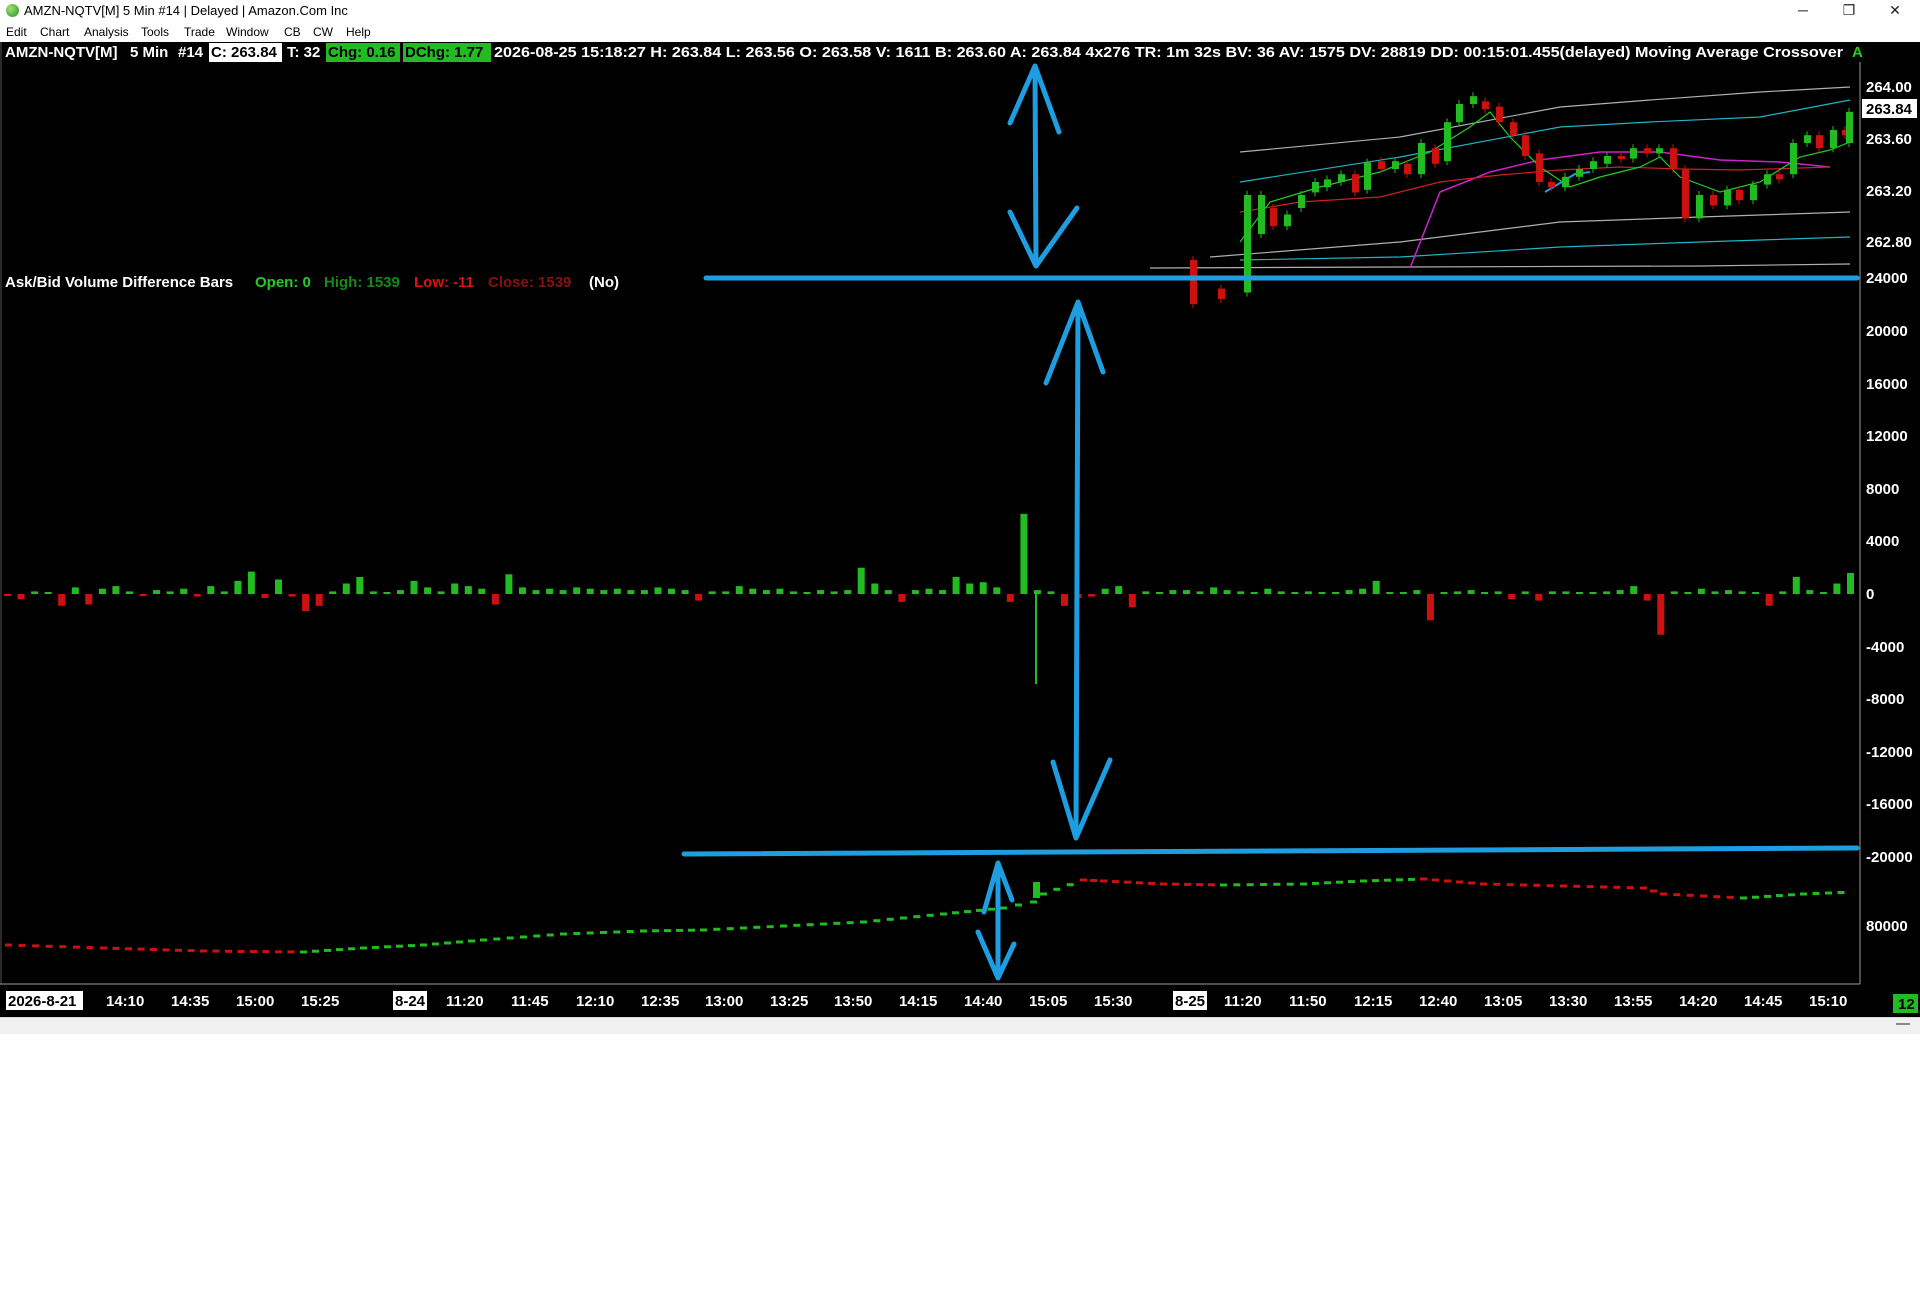 The image size is (1920, 1295). What do you see at coordinates (1243, 1001) in the screenshot?
I see `time-tick: 11:20` at bounding box center [1243, 1001].